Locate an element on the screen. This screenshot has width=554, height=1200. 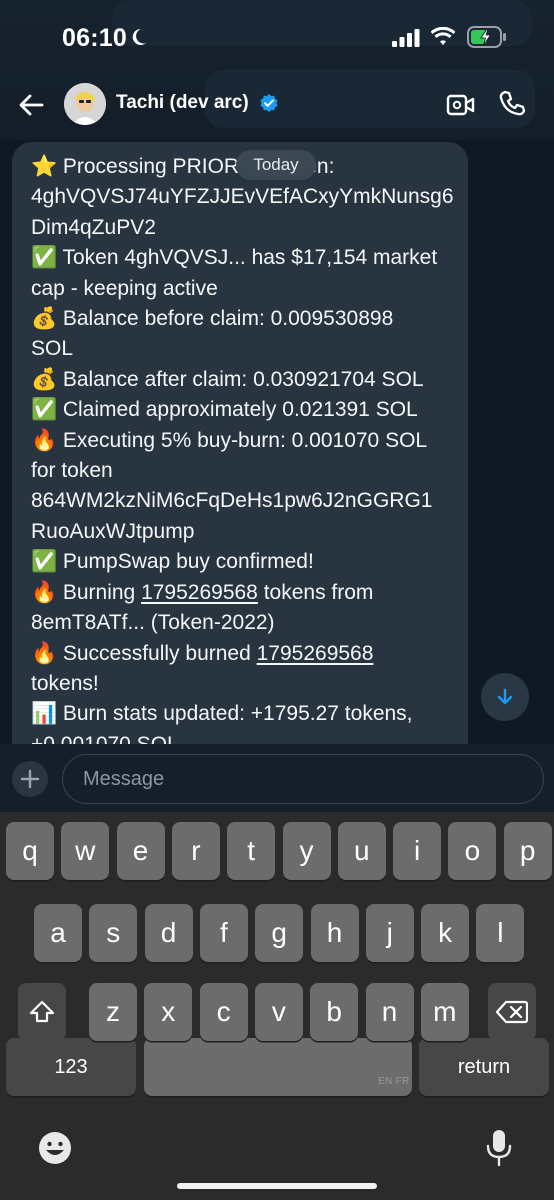
key-h: h is located at coordinates (334, 933).